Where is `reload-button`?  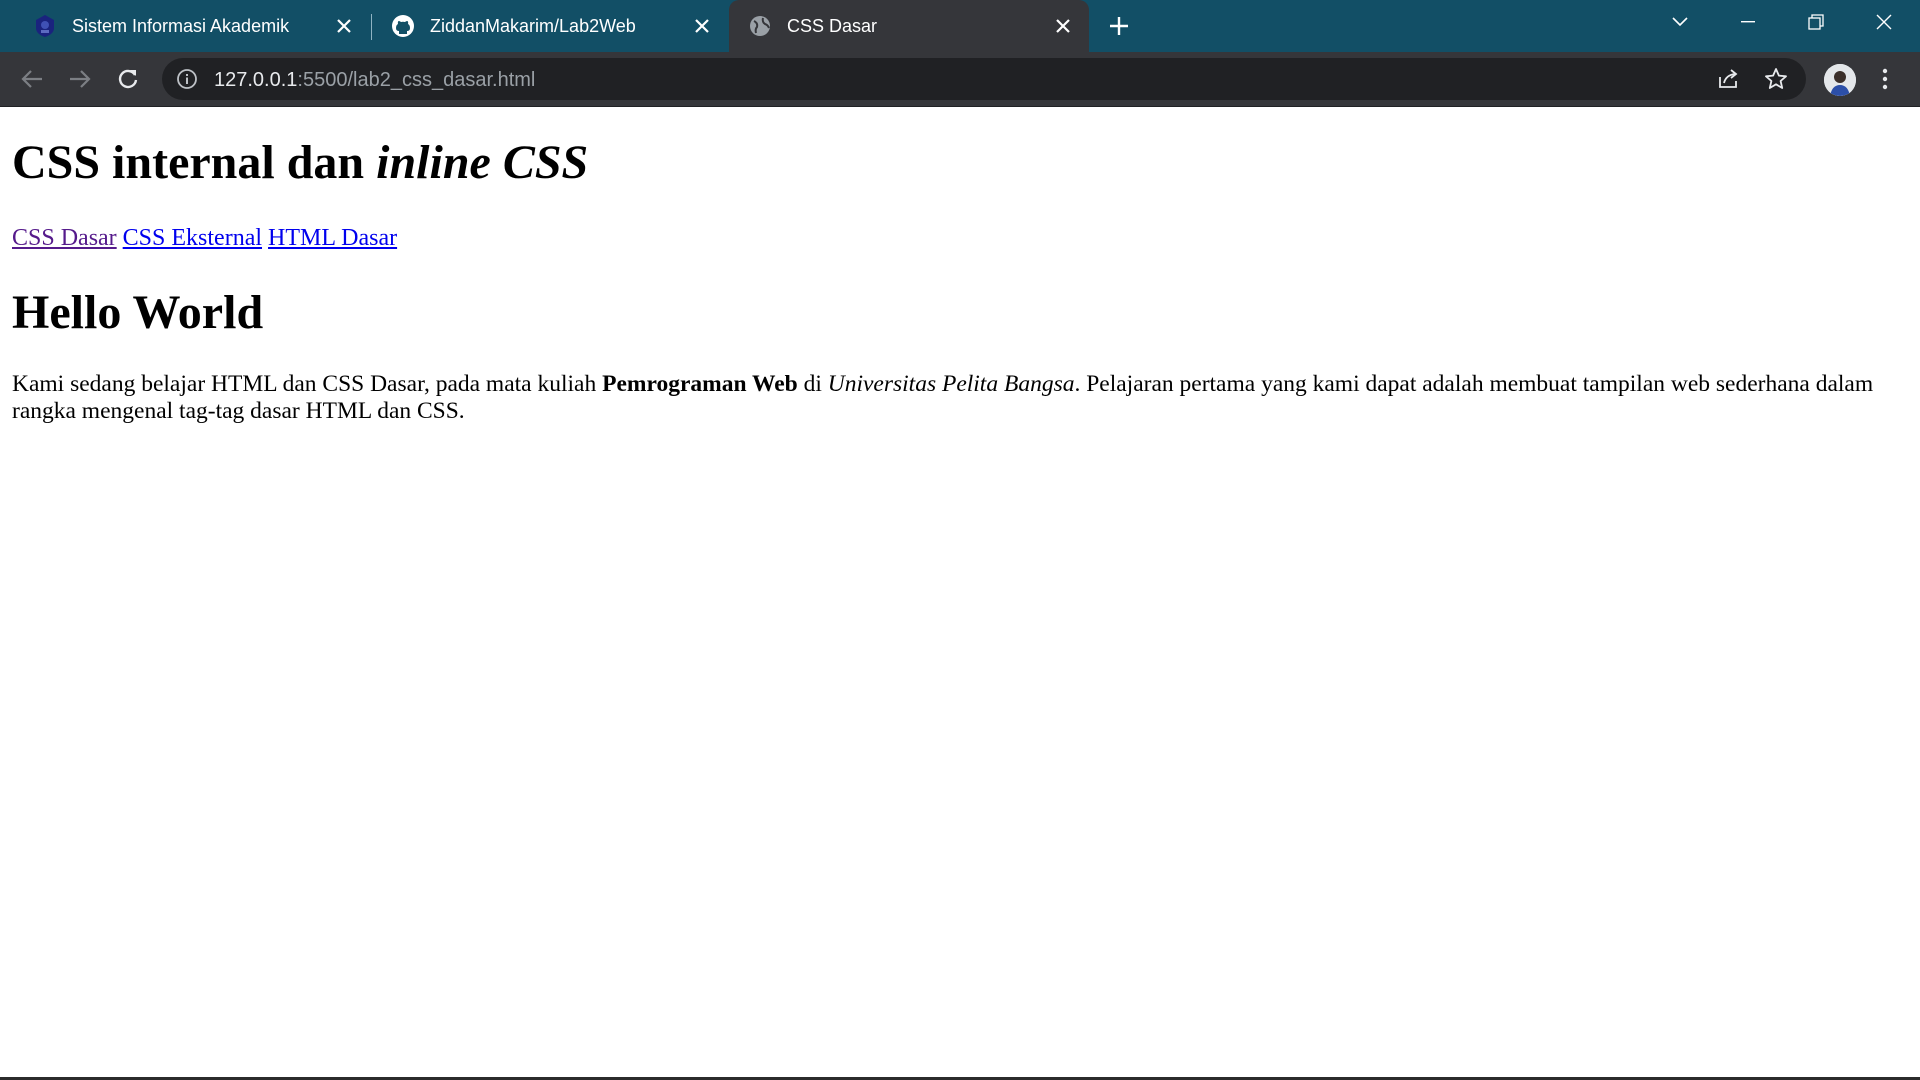
reload-button is located at coordinates (128, 79).